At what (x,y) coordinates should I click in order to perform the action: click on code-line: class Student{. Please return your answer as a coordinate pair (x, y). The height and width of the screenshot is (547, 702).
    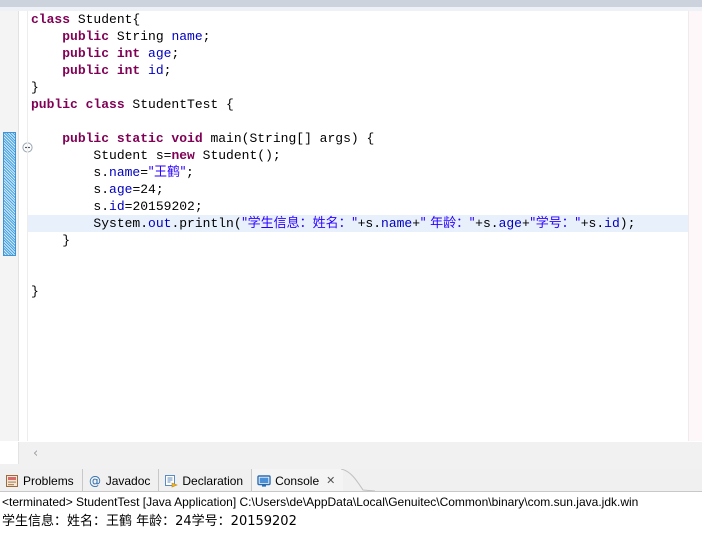
    Looking at the image, I should click on (358, 19).